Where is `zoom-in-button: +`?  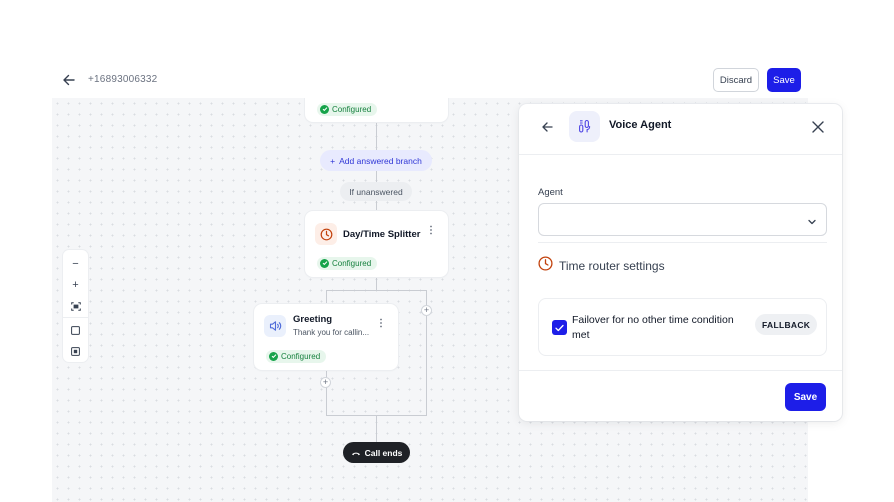 zoom-in-button: + is located at coordinates (75, 285).